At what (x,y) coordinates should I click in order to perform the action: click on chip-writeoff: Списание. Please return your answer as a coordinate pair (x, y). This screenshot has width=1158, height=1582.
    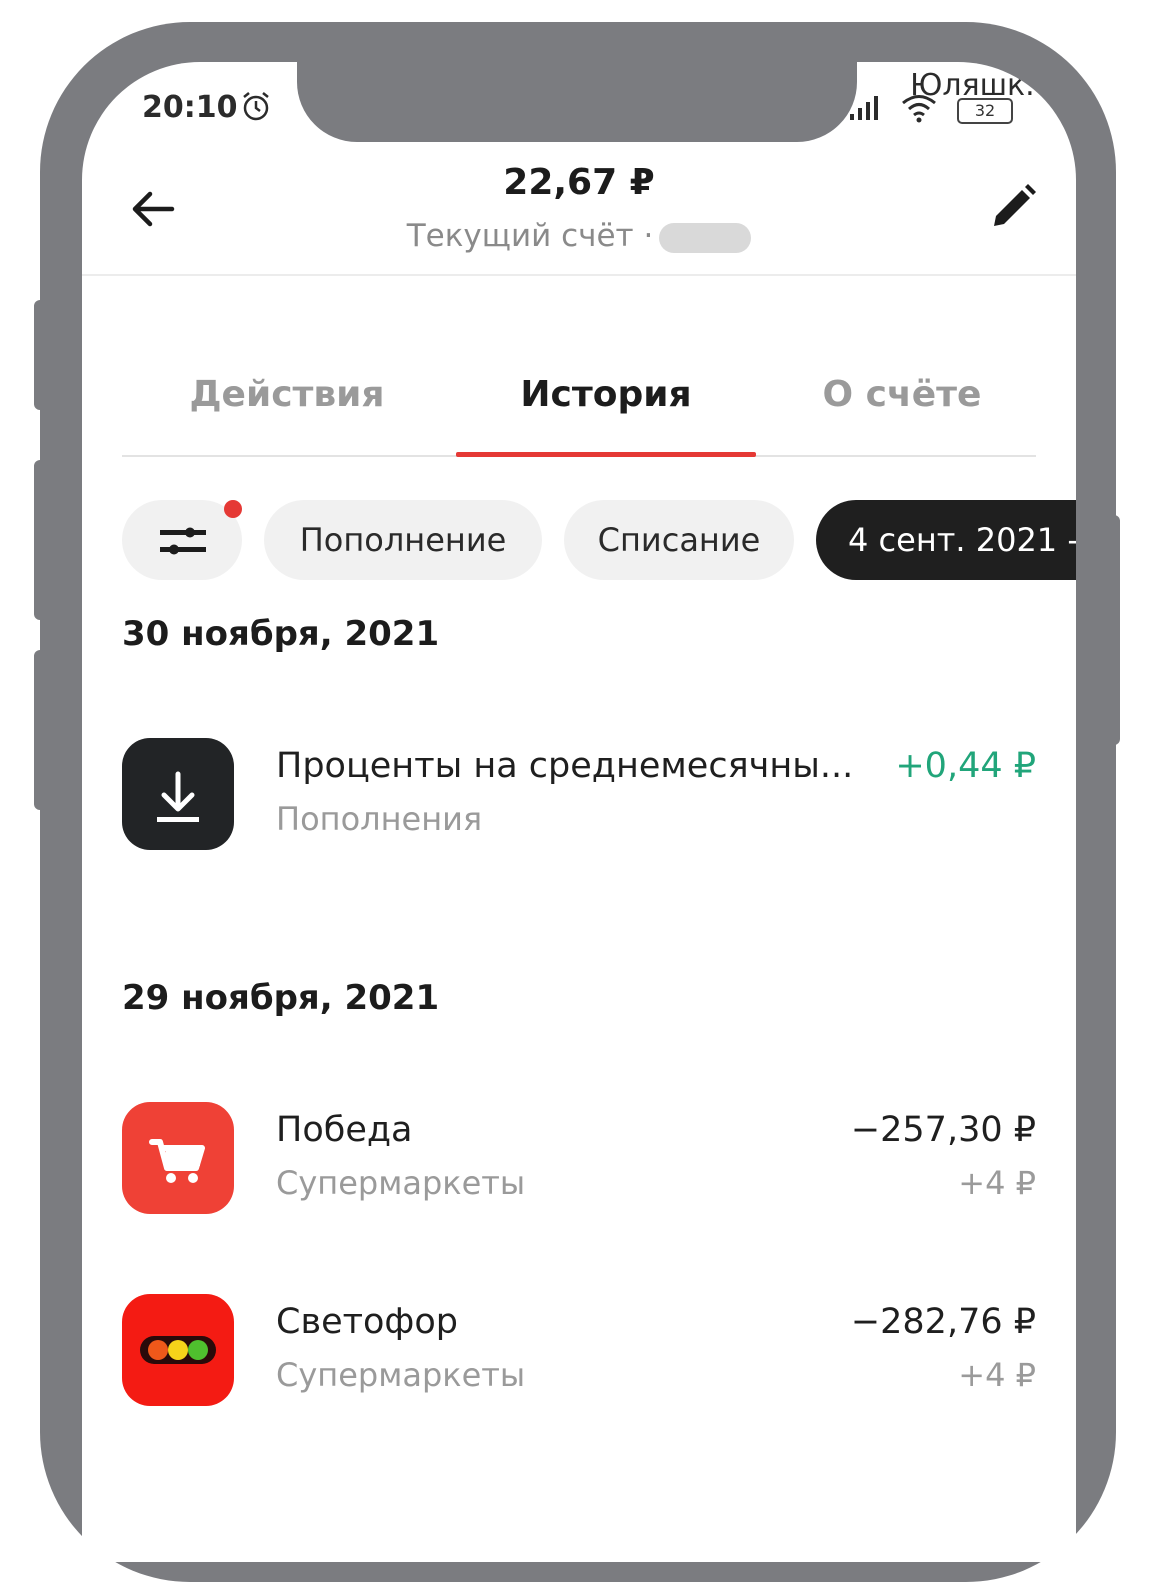
    Looking at the image, I should click on (679, 540).